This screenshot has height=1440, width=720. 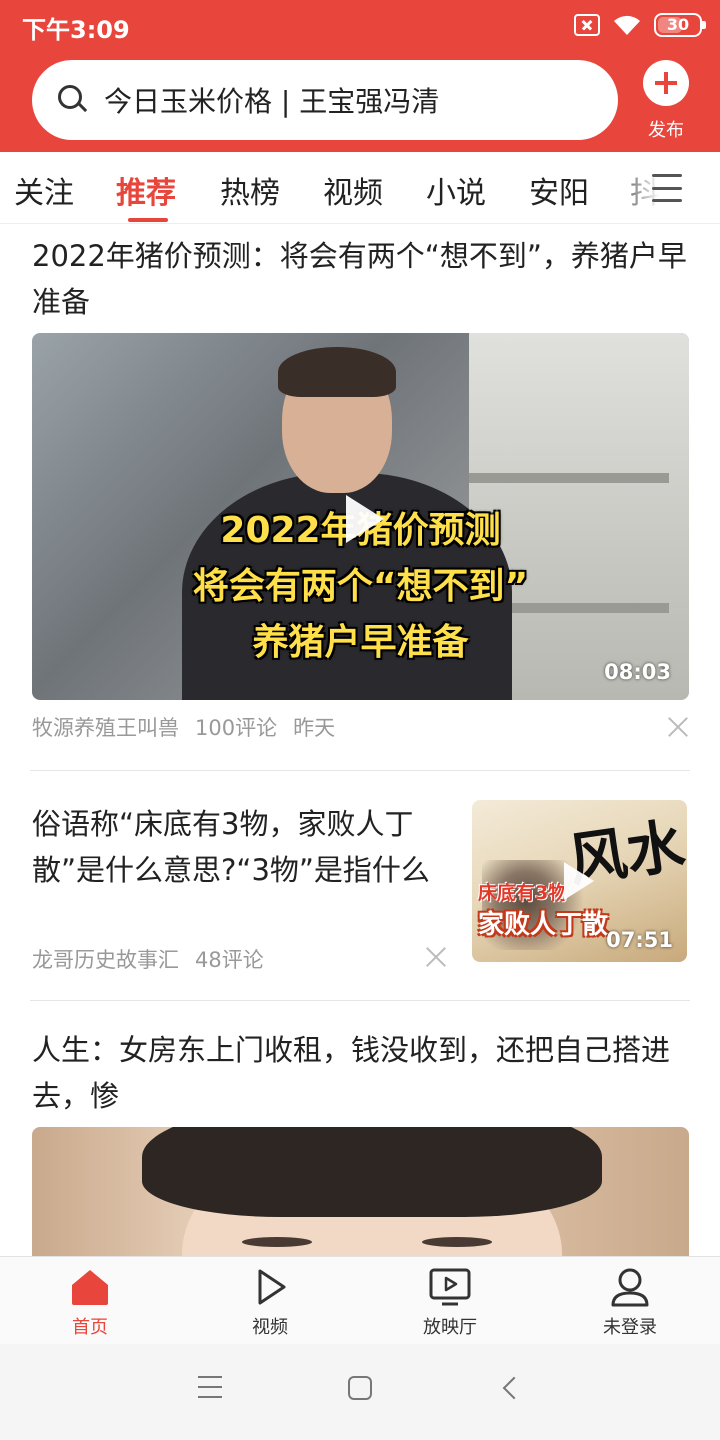 I want to click on article-meta: 龙哥历史故事汇 48评论, so click(x=148, y=959).